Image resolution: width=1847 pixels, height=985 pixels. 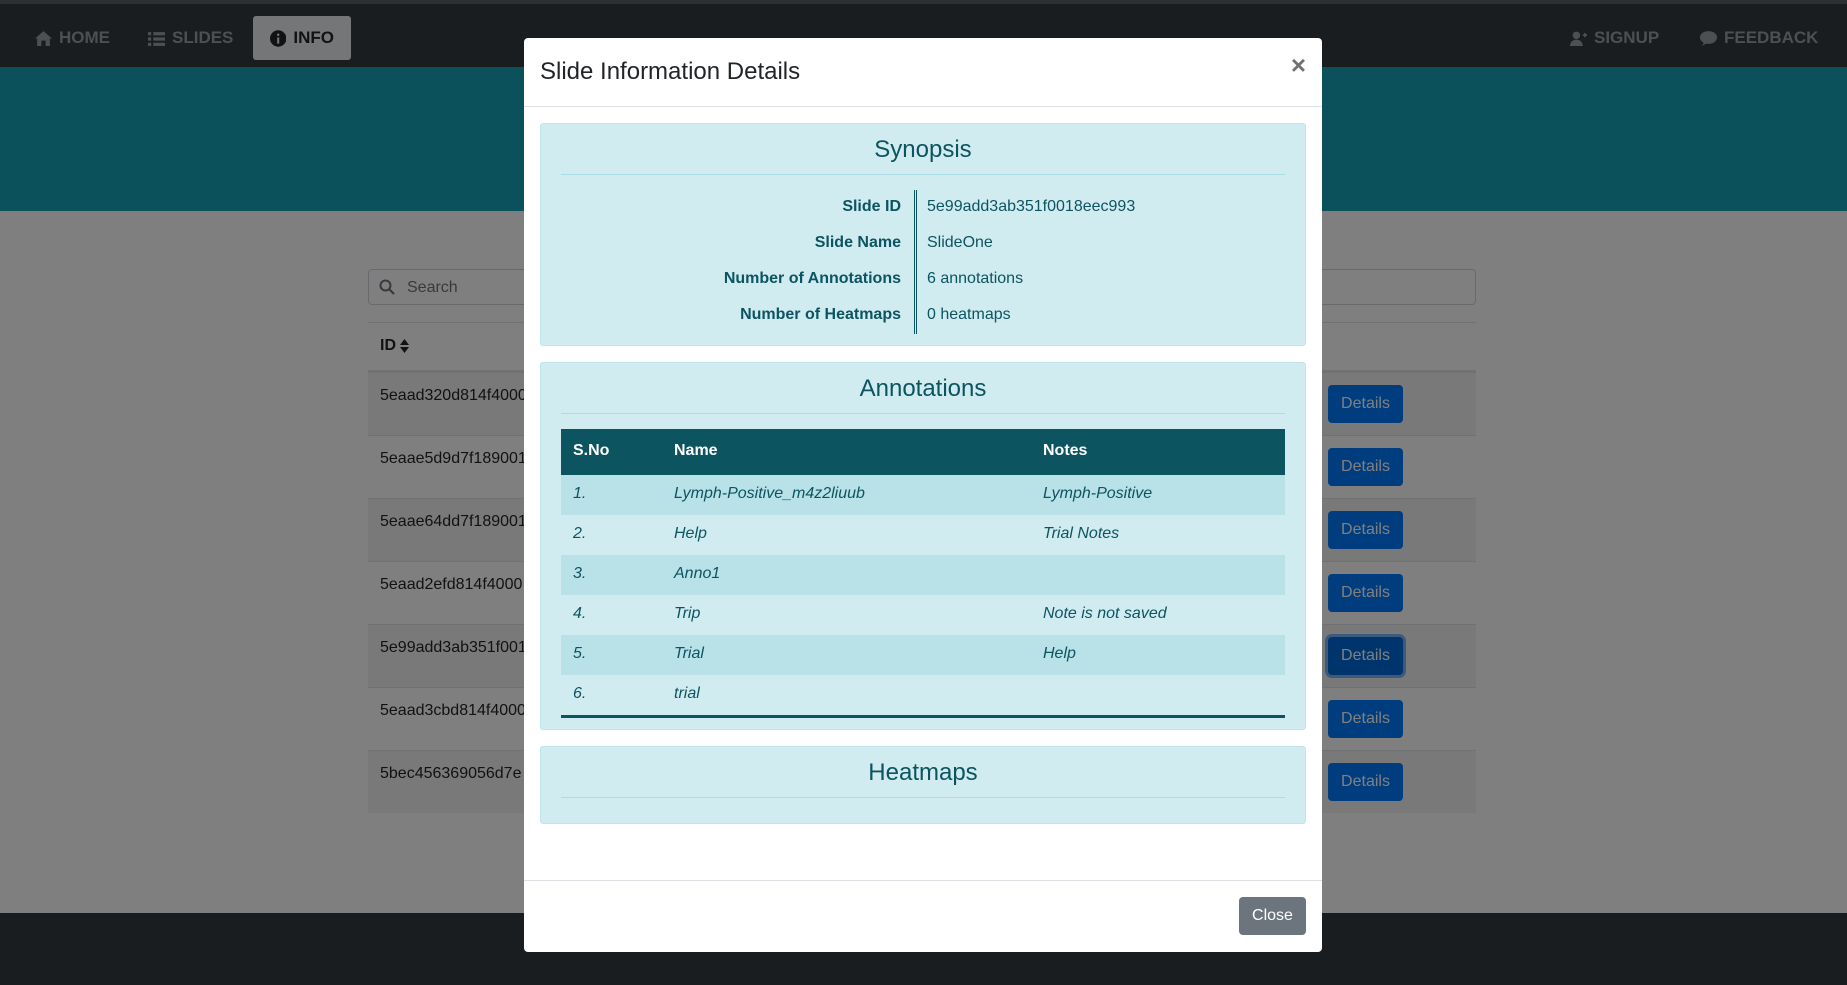 What do you see at coordinates (923, 535) in the screenshot?
I see `table-row: 2. Help Trial Notes` at bounding box center [923, 535].